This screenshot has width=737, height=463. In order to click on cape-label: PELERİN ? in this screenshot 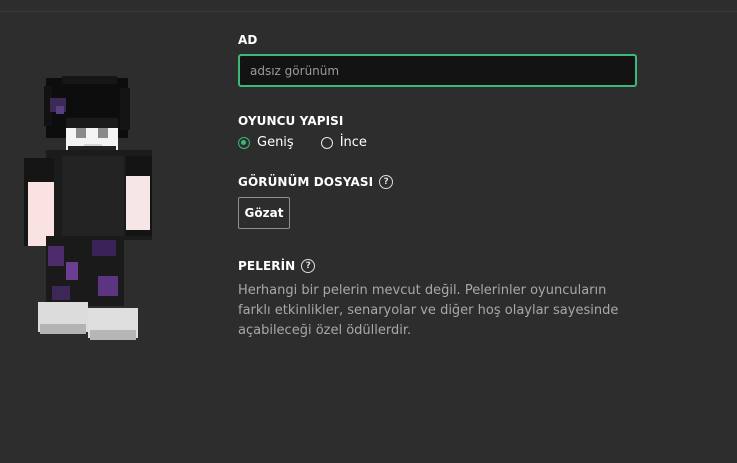, I will do `click(438, 266)`.